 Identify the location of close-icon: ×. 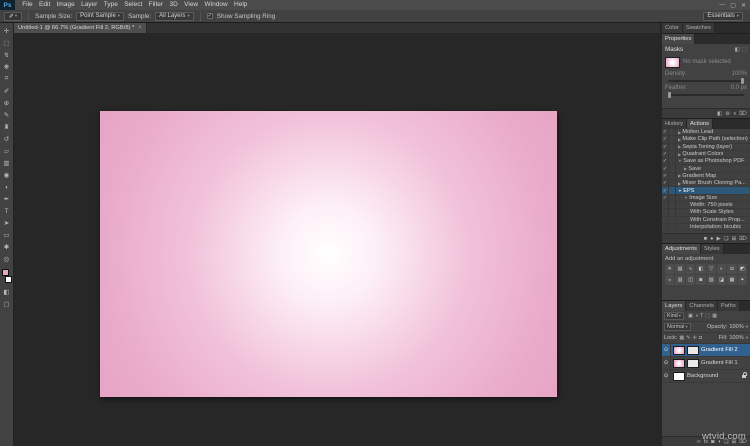
(140, 28).